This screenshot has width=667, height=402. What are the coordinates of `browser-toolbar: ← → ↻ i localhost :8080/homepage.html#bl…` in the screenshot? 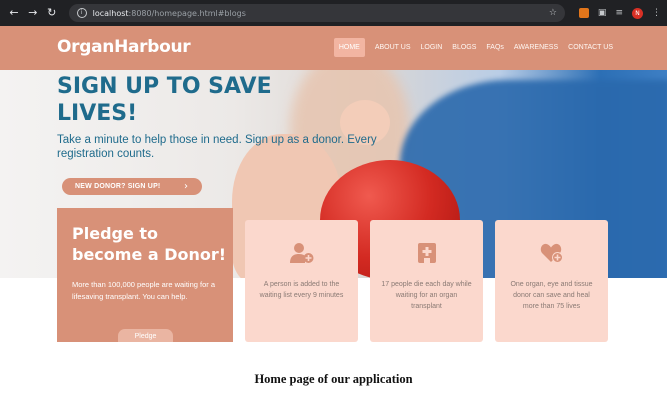 It's located at (333, 13).